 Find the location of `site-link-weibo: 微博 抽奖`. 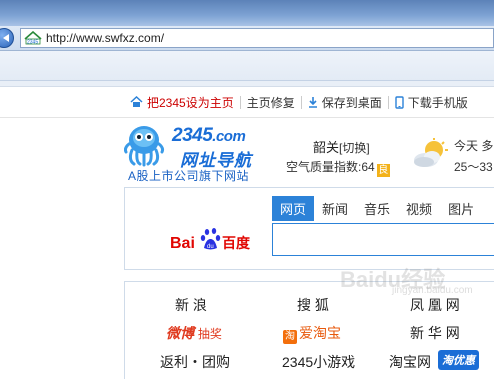

site-link-weibo: 微博 抽奖 is located at coordinates (194, 333).